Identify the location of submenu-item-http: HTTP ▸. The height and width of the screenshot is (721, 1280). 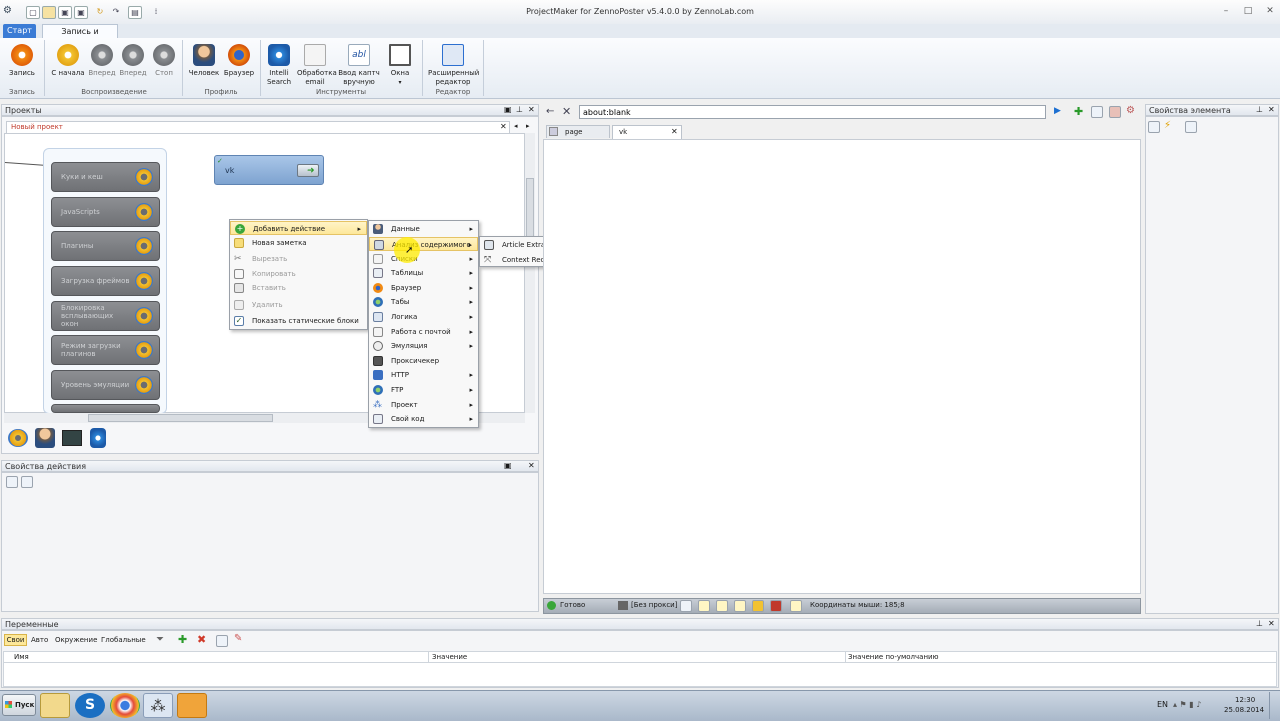
(423, 375).